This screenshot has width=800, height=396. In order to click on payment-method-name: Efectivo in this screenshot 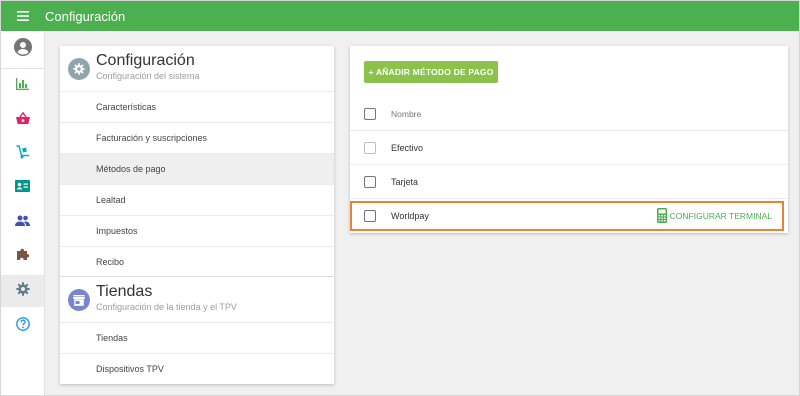, I will do `click(407, 147)`.